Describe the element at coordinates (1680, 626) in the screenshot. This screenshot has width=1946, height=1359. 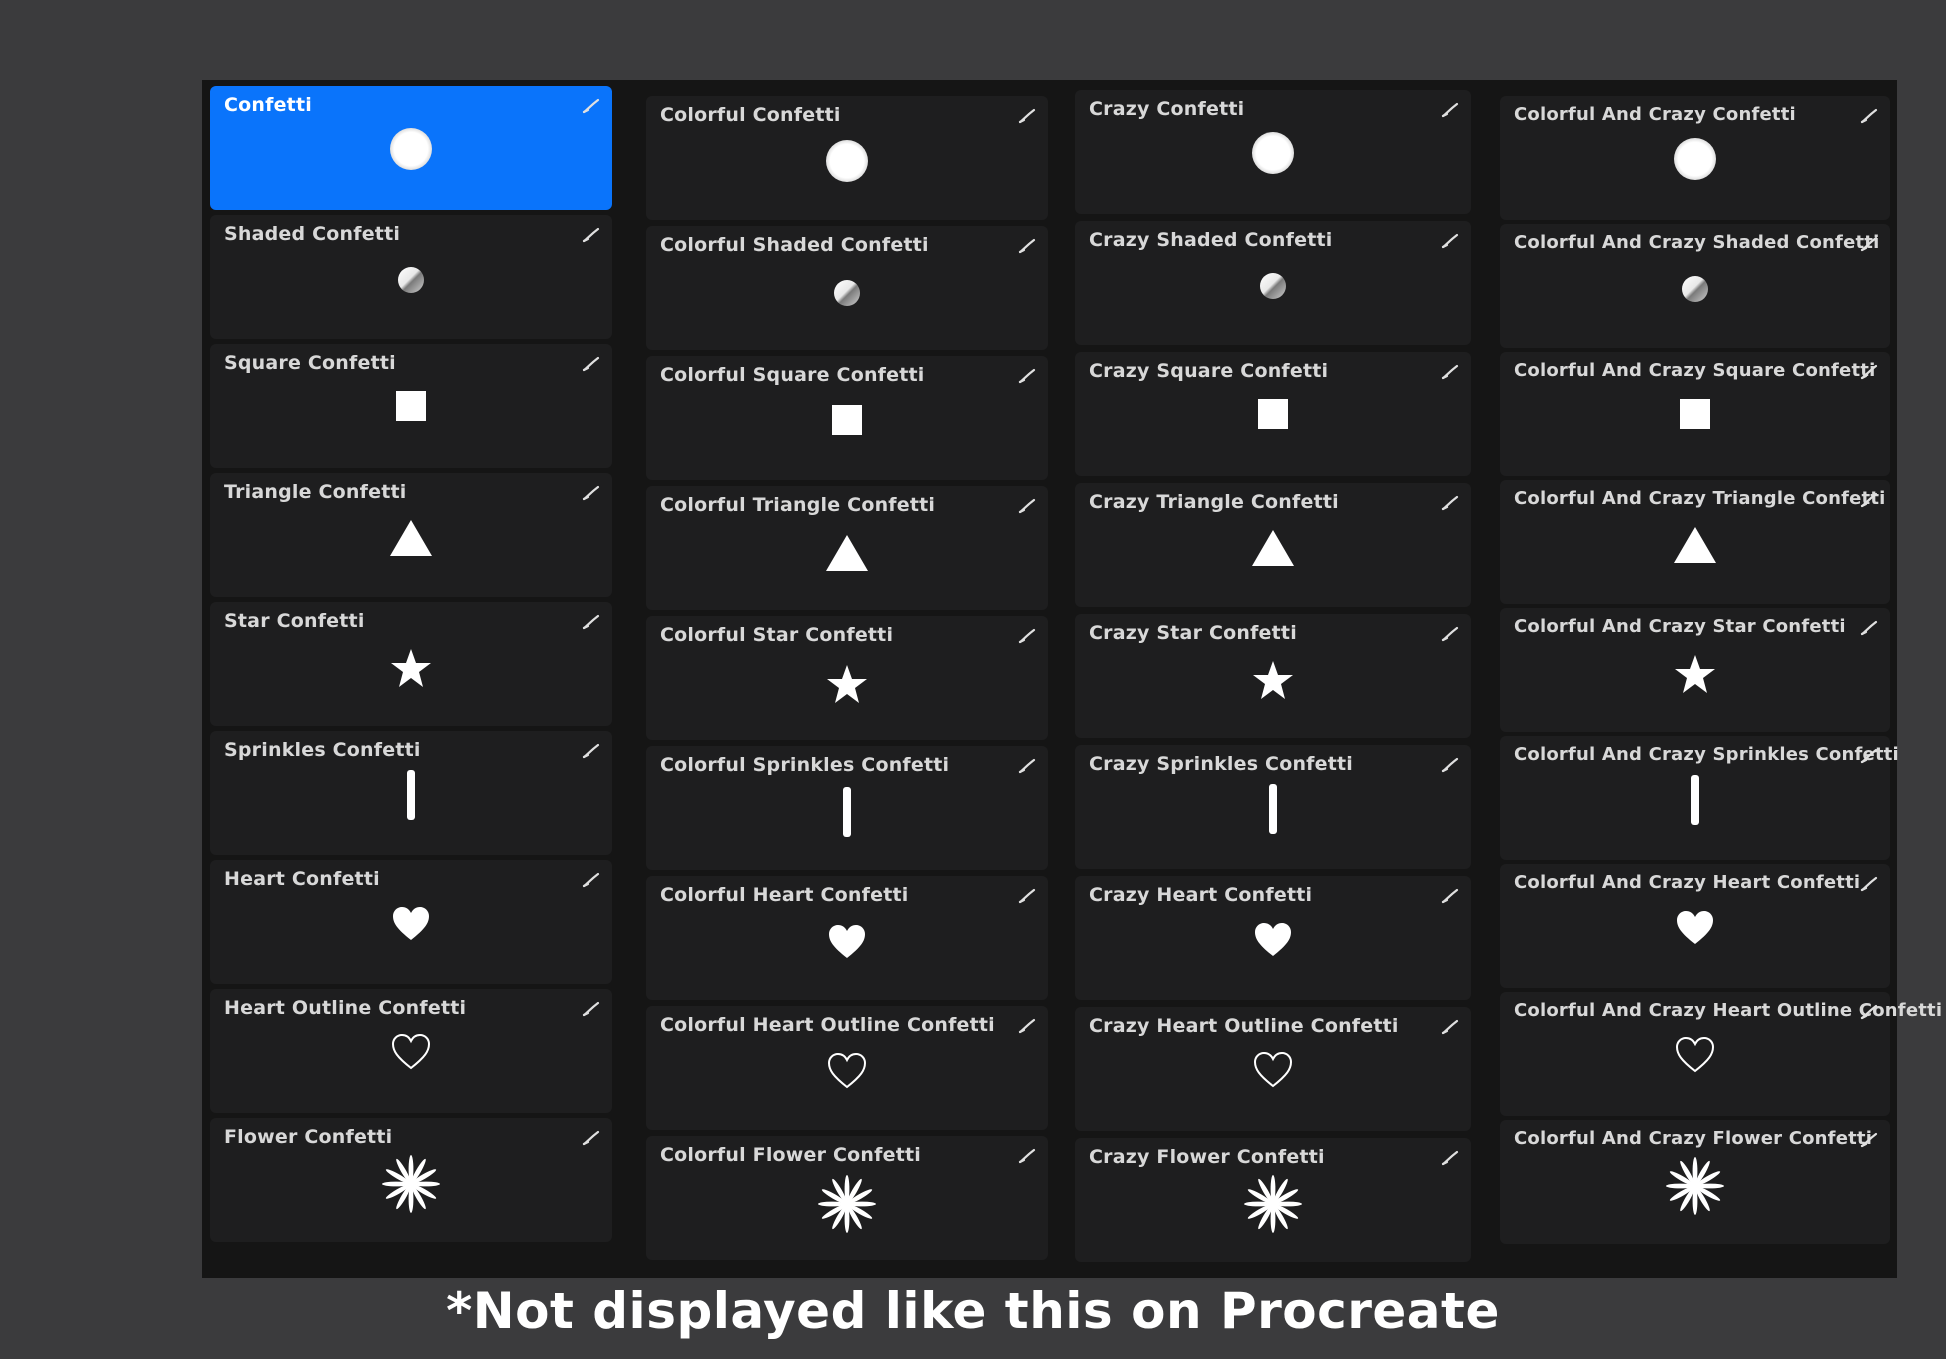
I see `brush-label: Colorful And Crazy Star Confetti` at that location.